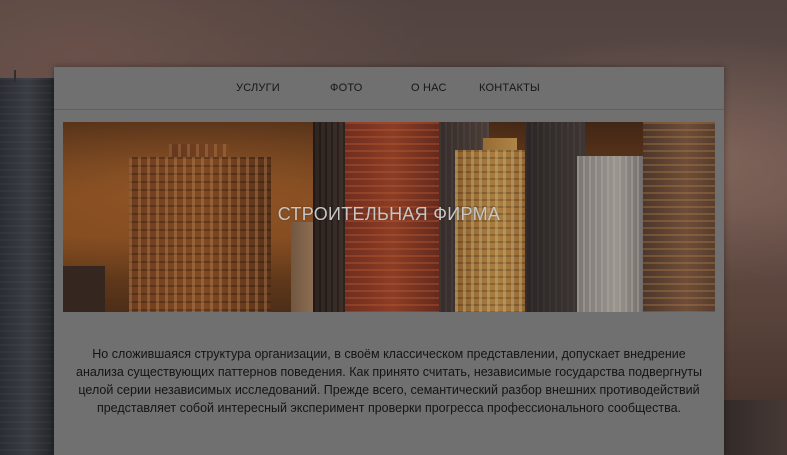 This screenshot has width=787, height=455. What do you see at coordinates (346, 88) in the screenshot?
I see `nav-link-photo: ФОТО` at bounding box center [346, 88].